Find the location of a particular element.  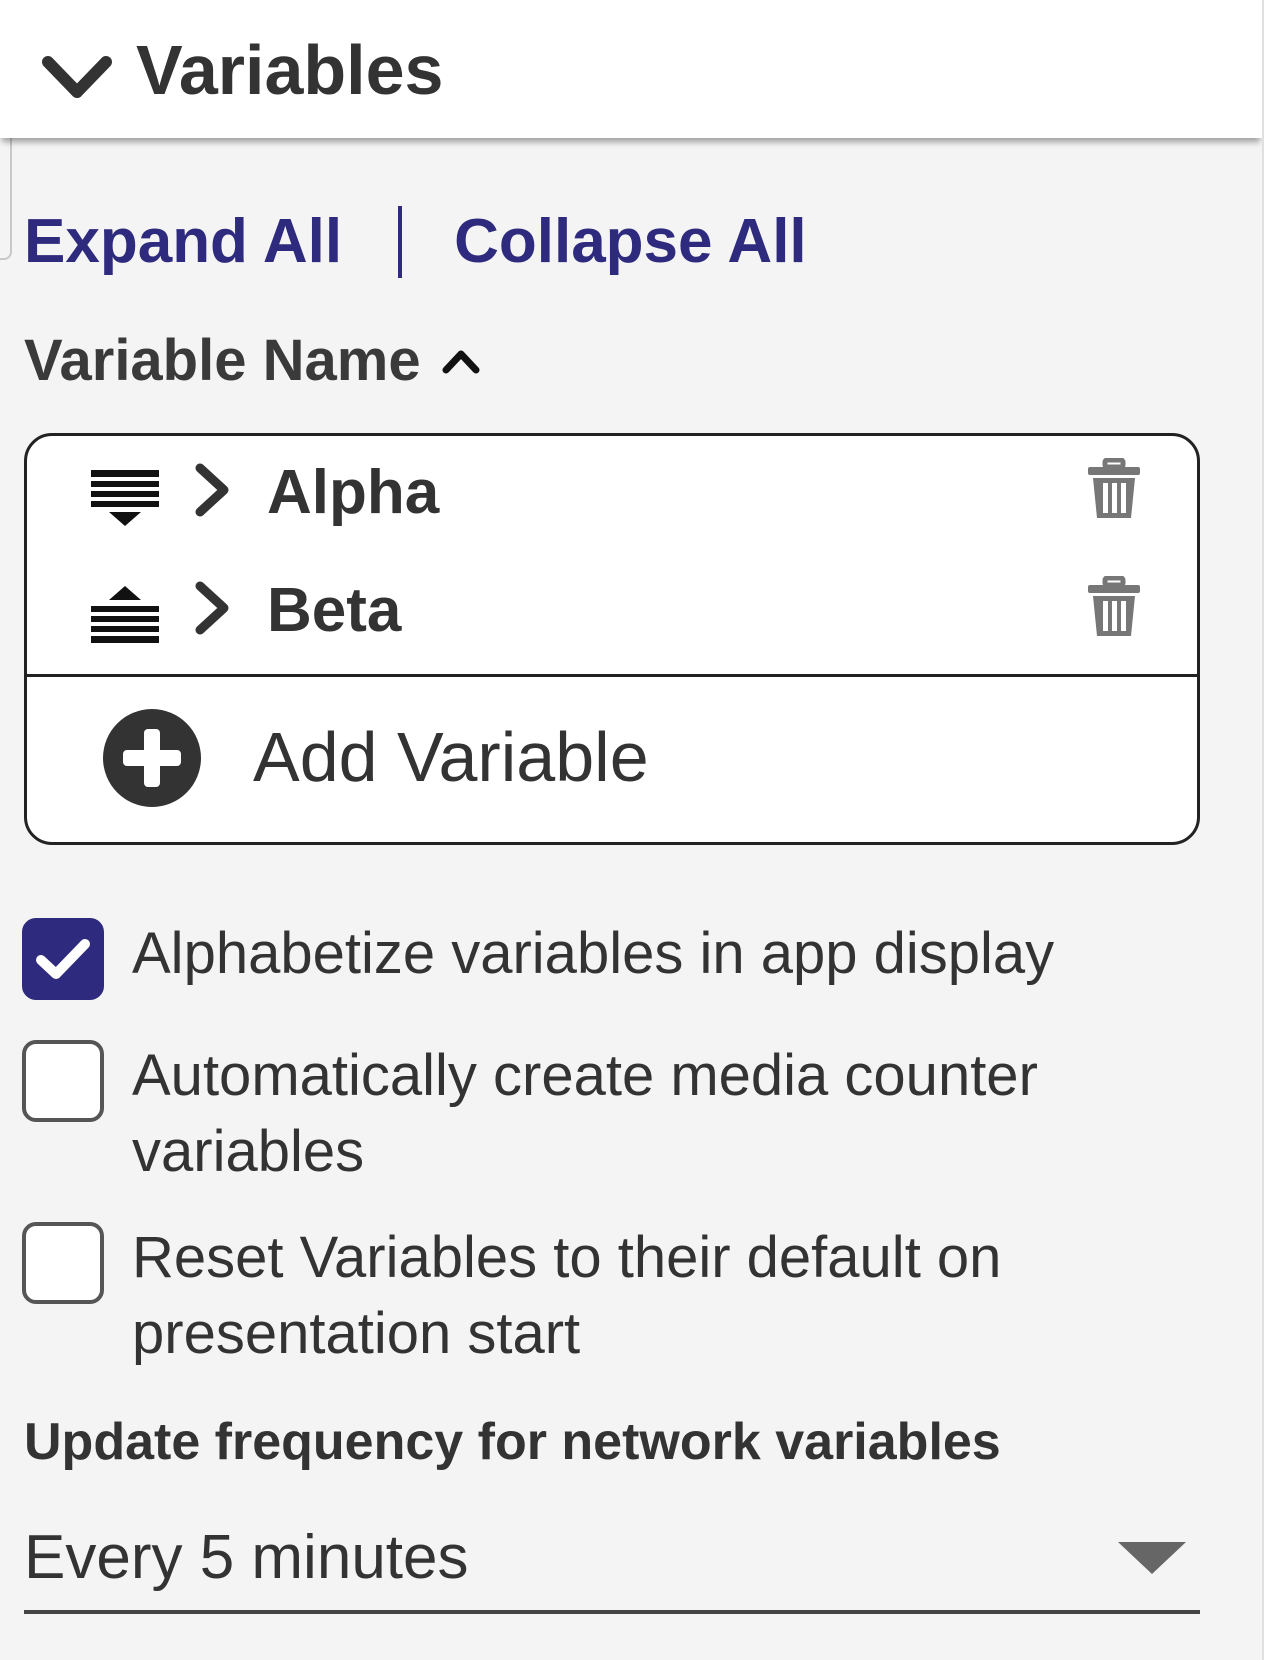

update-frequency-select: Every 5 minutes is located at coordinates (612, 1564).